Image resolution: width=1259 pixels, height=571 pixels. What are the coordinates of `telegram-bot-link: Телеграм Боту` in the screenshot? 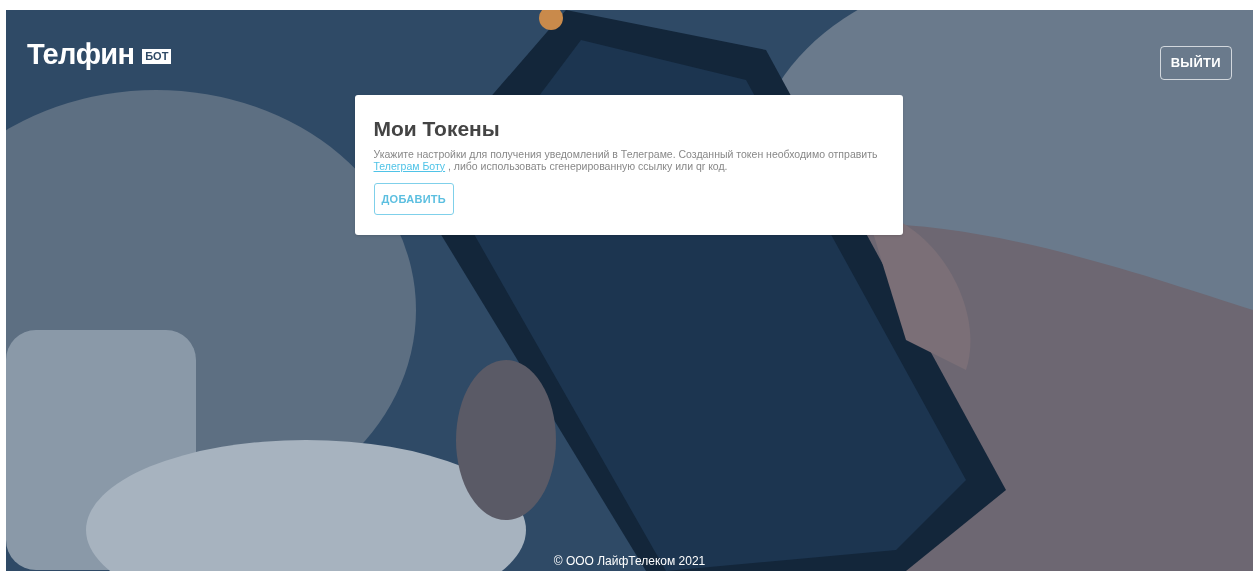 It's located at (409, 165).